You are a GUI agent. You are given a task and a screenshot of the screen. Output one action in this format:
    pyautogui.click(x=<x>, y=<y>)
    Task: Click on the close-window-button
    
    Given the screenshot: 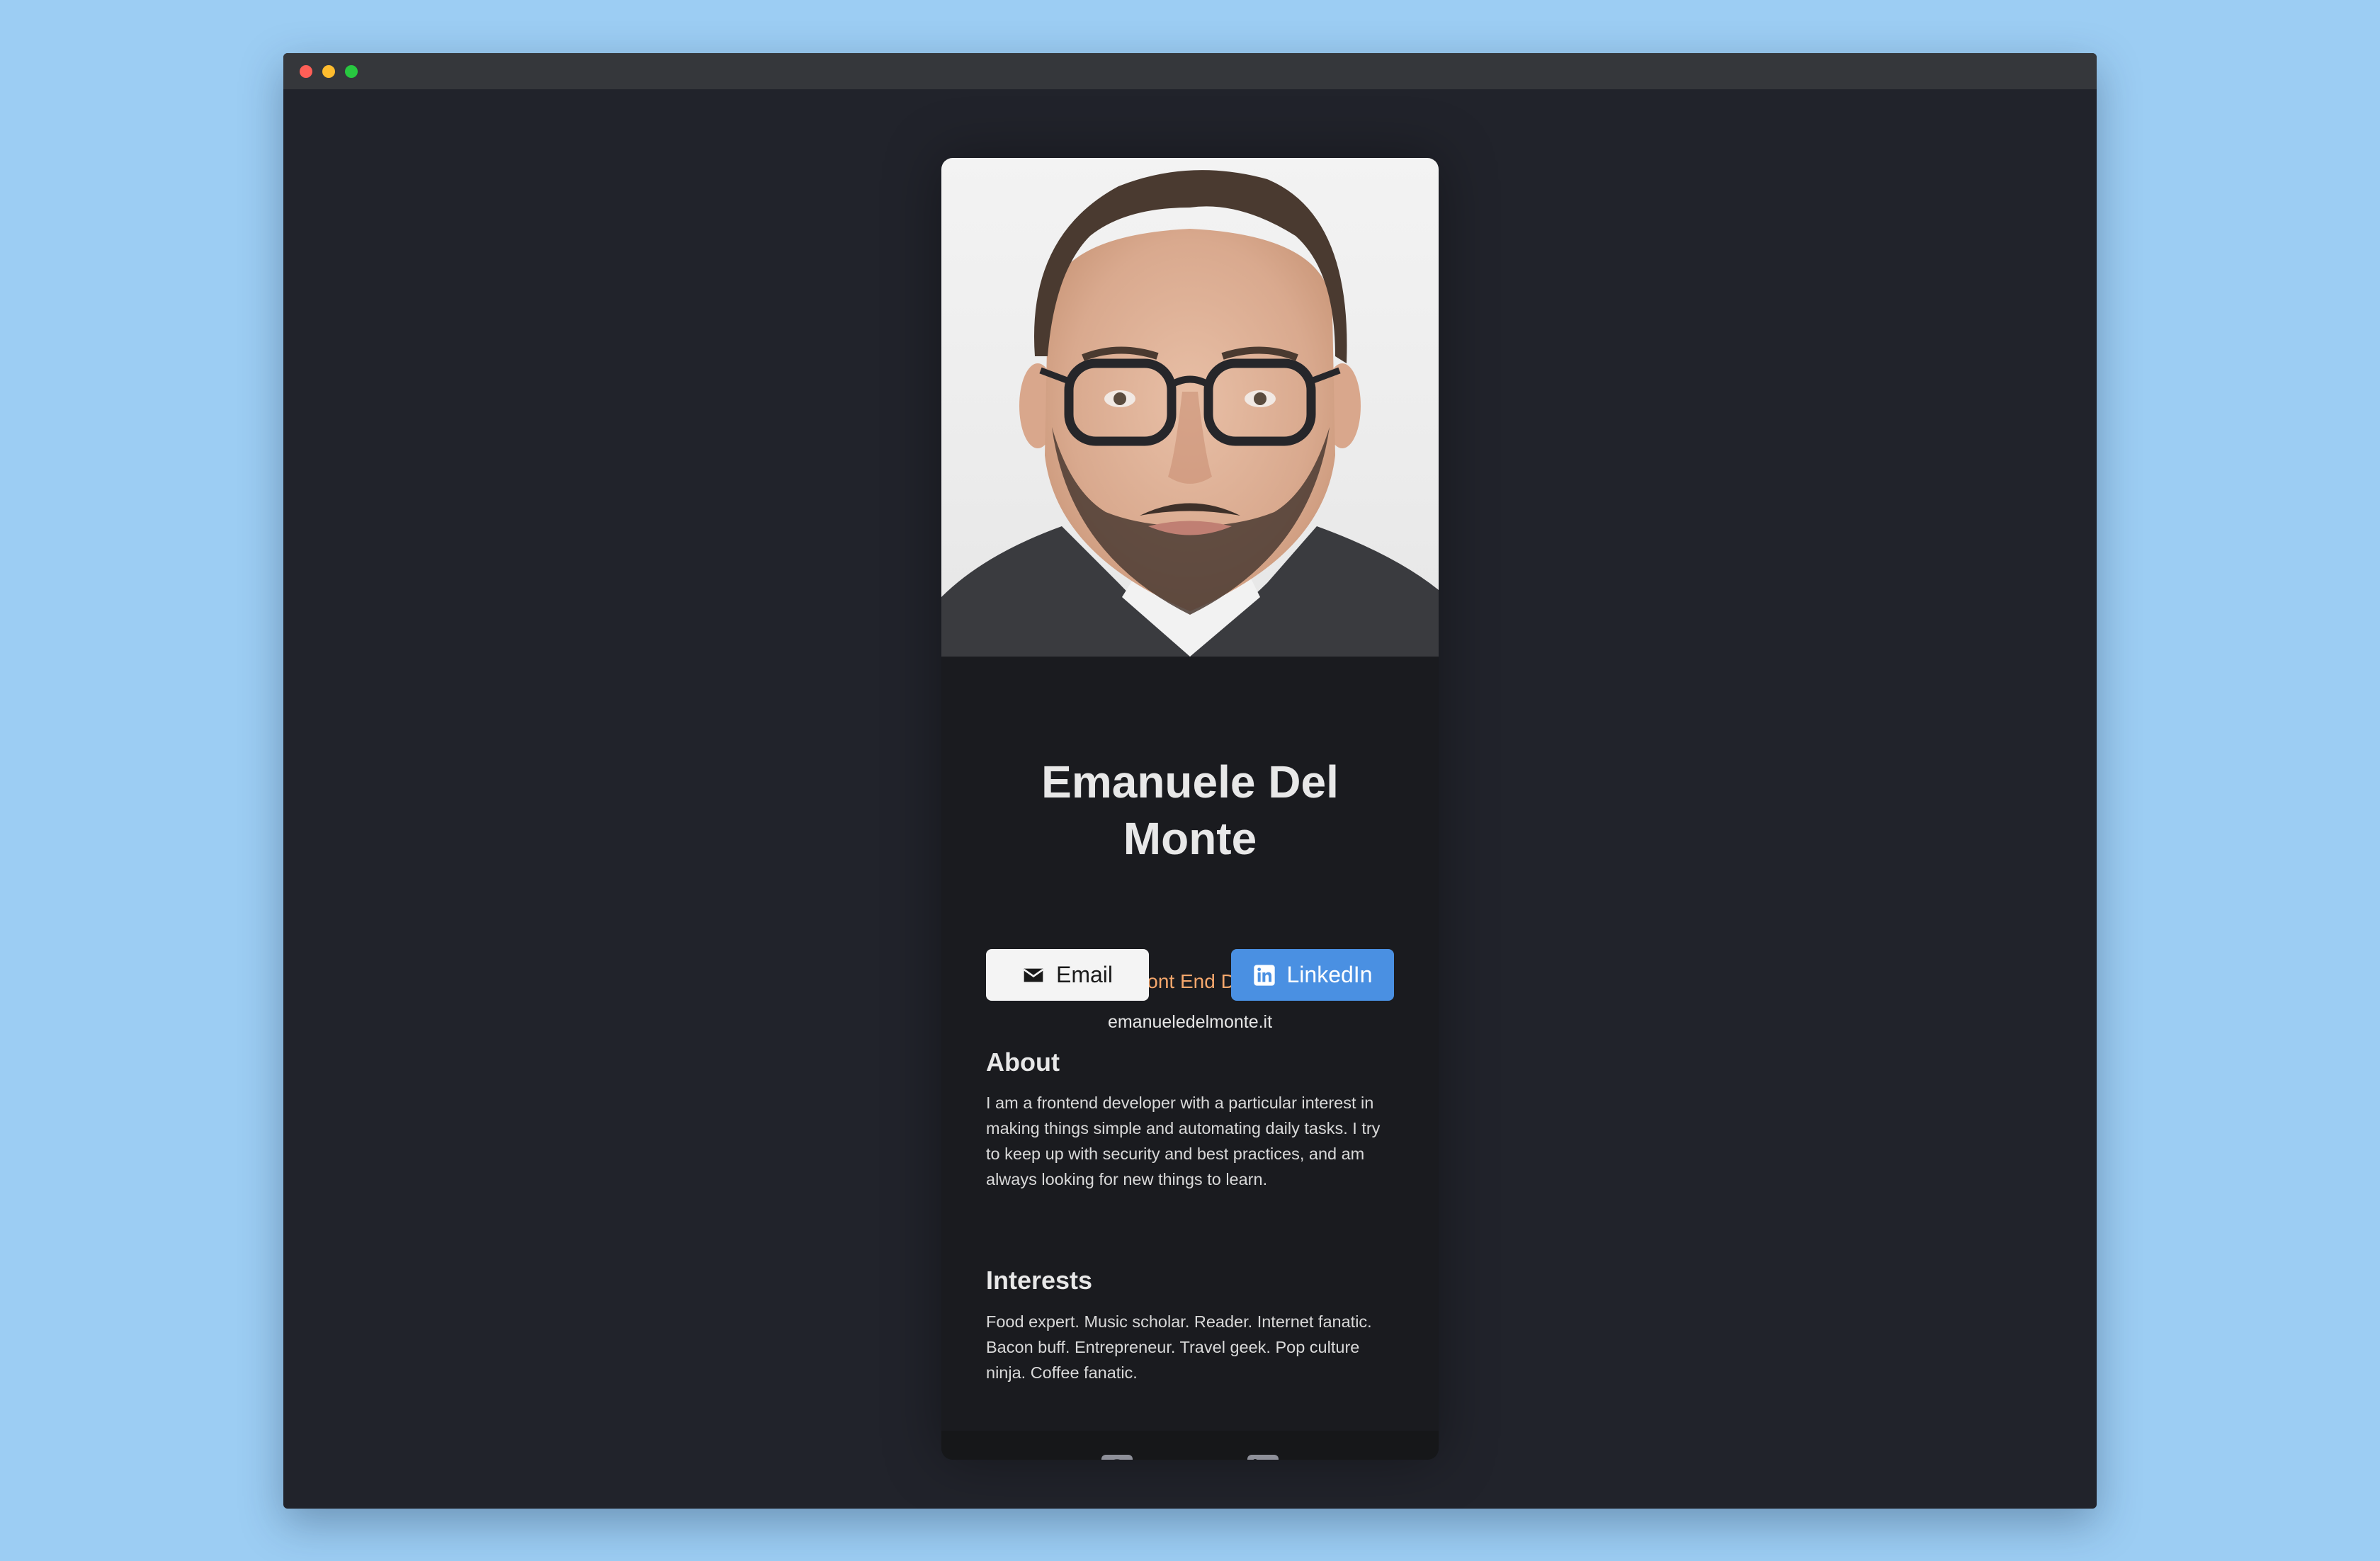 What is the action you would take?
    pyautogui.click(x=306, y=71)
    